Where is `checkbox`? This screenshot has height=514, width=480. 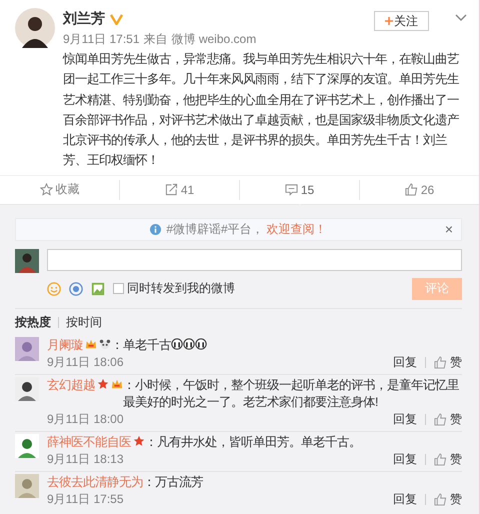 checkbox is located at coordinates (118, 288).